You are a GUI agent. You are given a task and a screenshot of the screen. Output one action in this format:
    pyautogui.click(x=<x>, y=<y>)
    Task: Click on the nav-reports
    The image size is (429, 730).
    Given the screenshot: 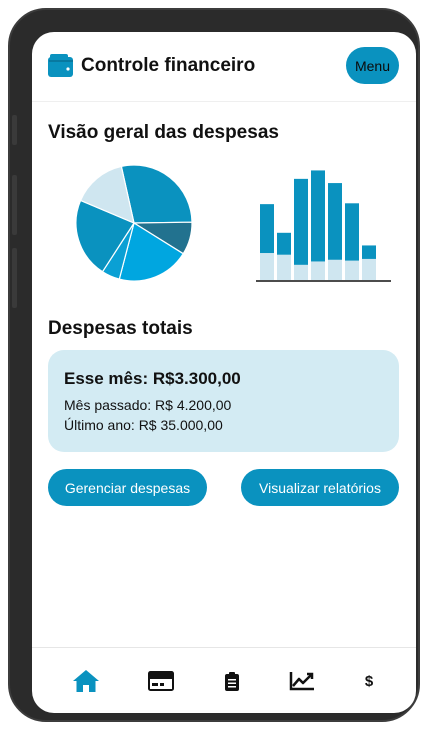 What is the action you would take?
    pyautogui.click(x=302, y=680)
    